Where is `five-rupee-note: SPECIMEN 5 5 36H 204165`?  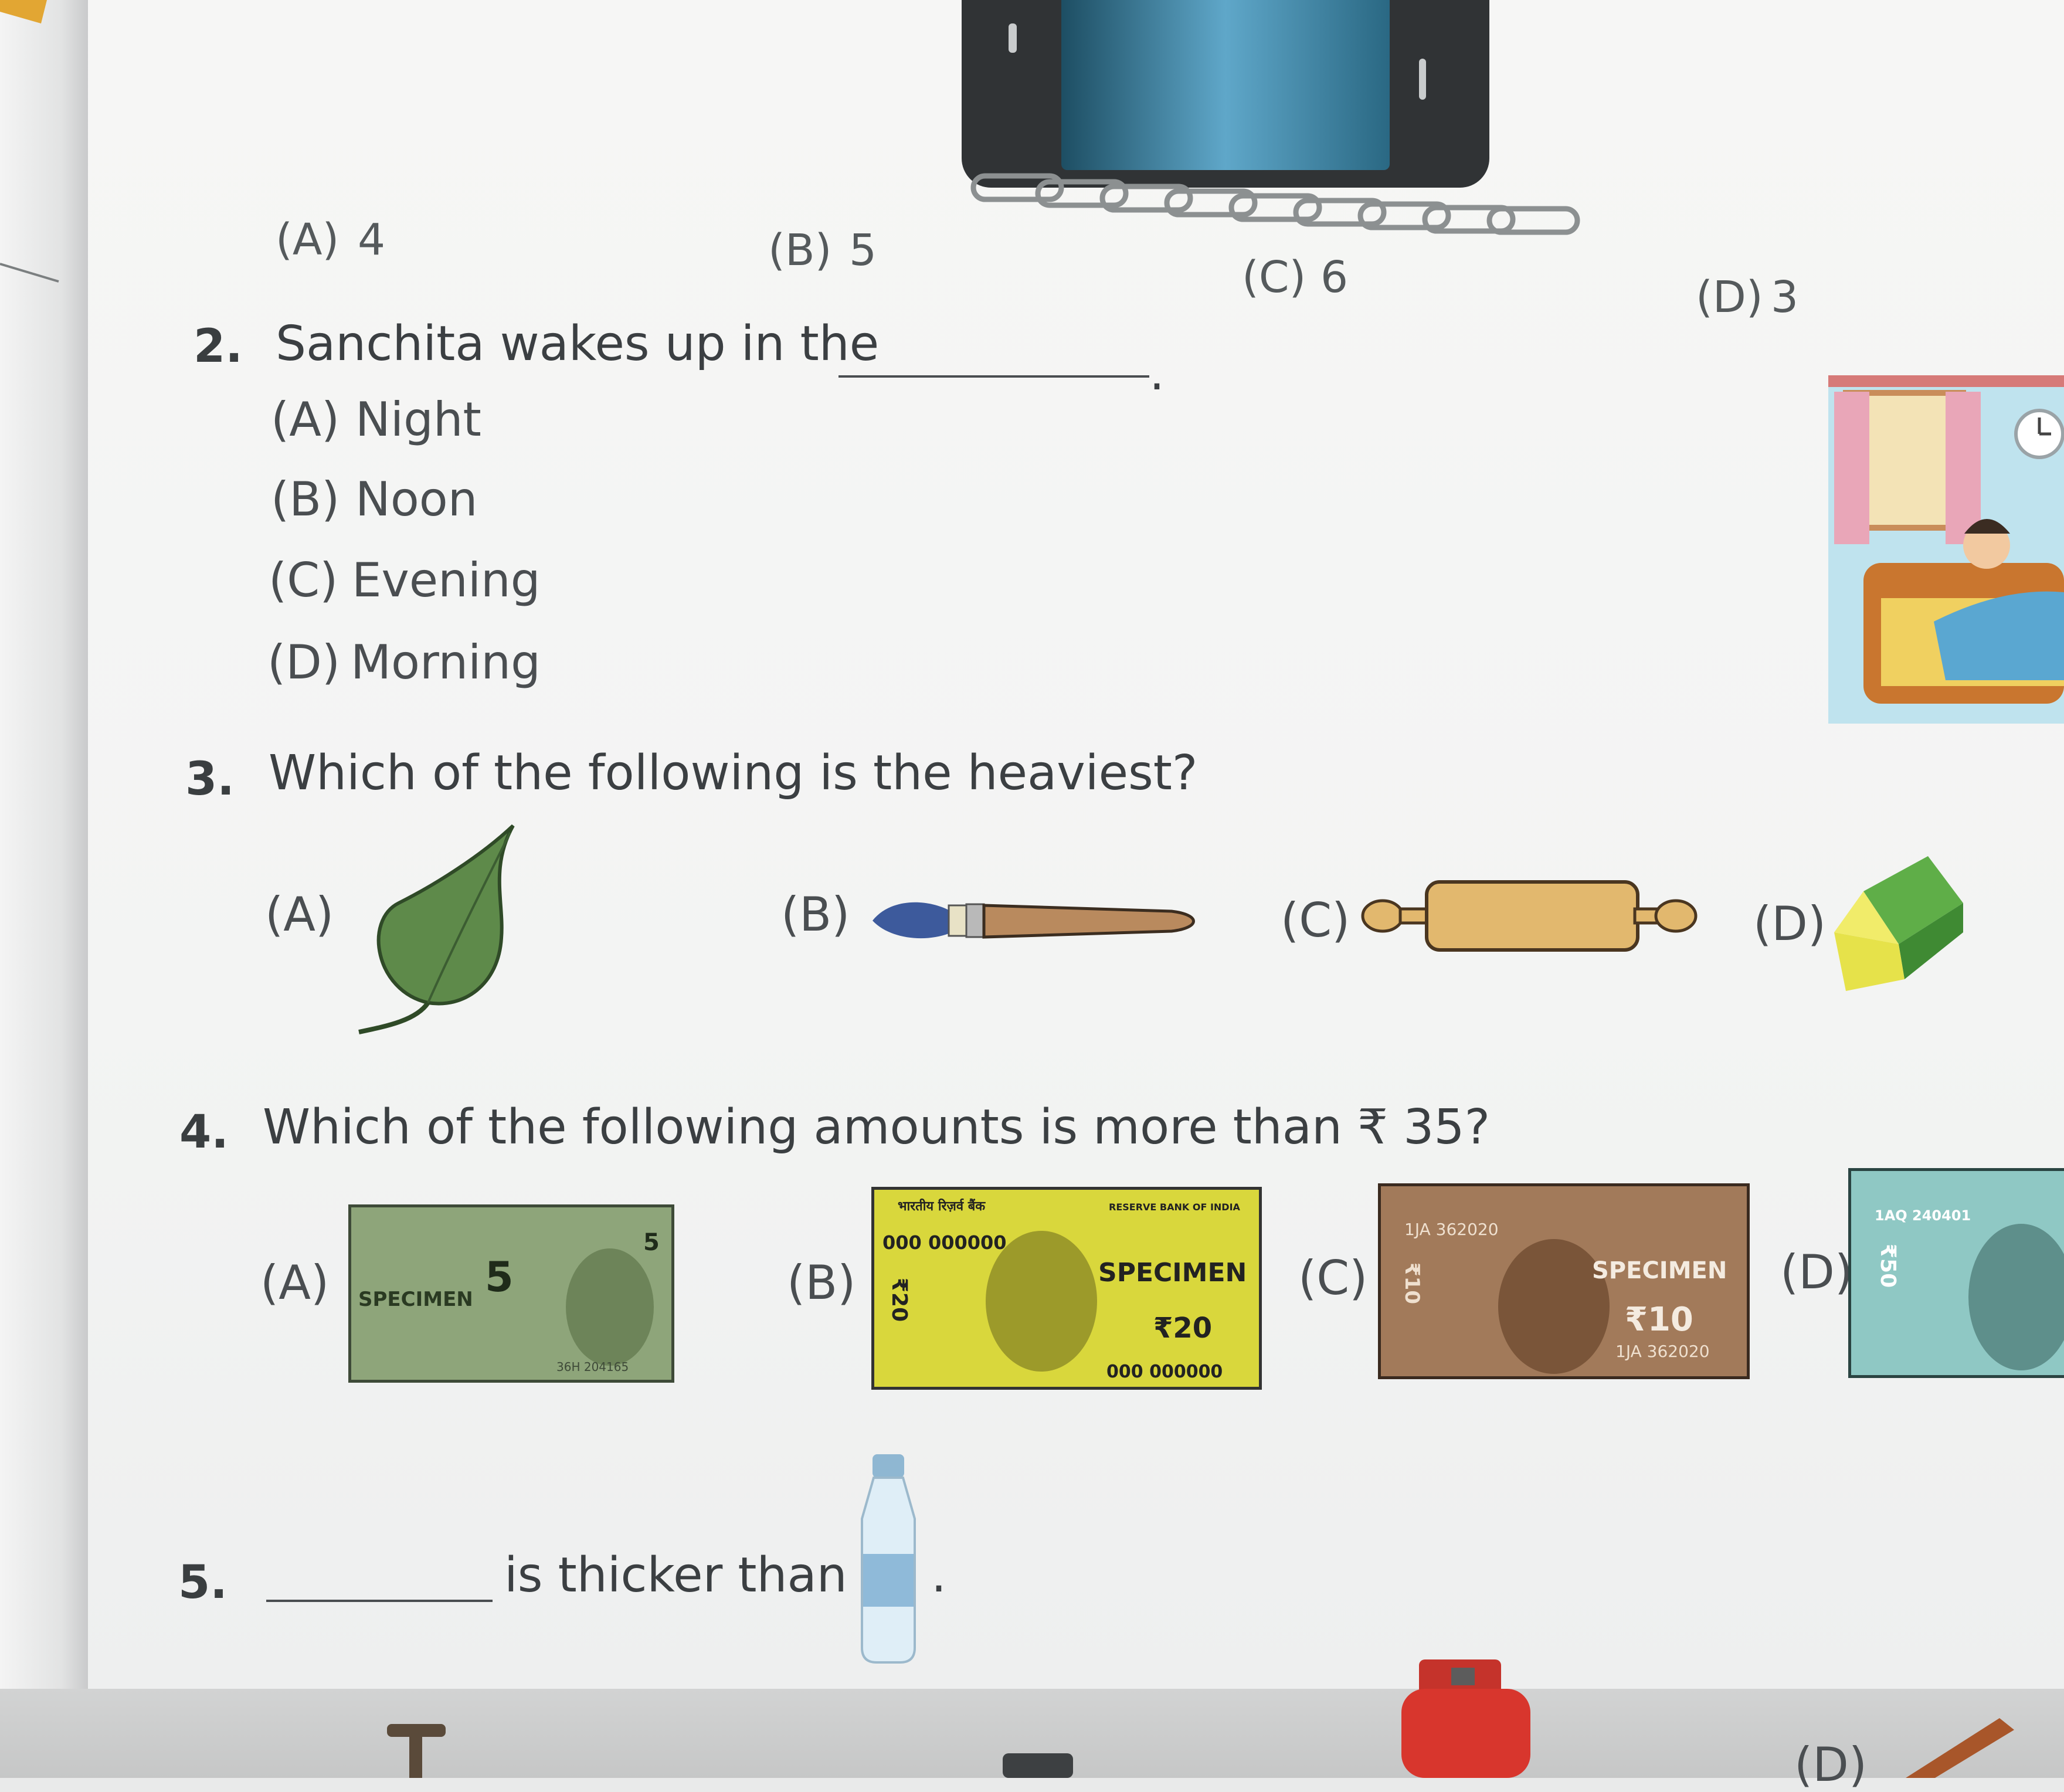 five-rupee-note: SPECIMEN 5 5 36H 204165 is located at coordinates (511, 1293).